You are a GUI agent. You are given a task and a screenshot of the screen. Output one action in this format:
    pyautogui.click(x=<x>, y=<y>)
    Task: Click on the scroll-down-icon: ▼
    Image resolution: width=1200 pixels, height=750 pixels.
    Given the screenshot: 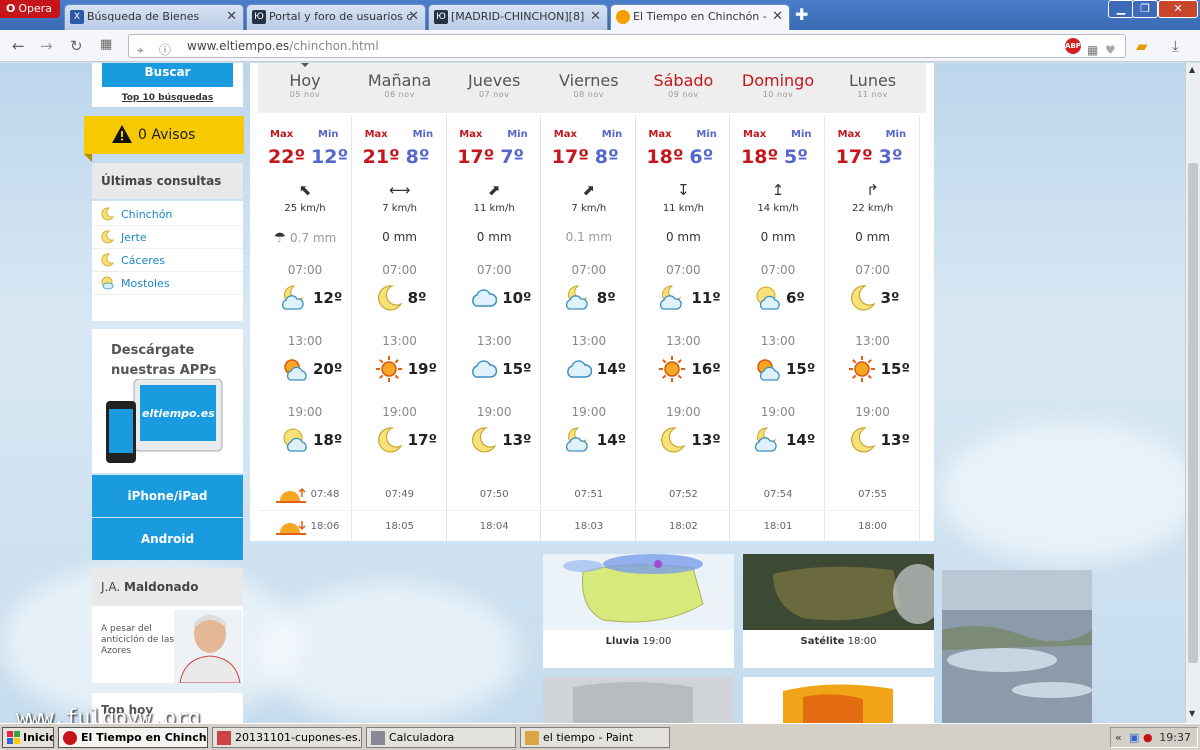 What is the action you would take?
    pyautogui.click(x=1192, y=713)
    